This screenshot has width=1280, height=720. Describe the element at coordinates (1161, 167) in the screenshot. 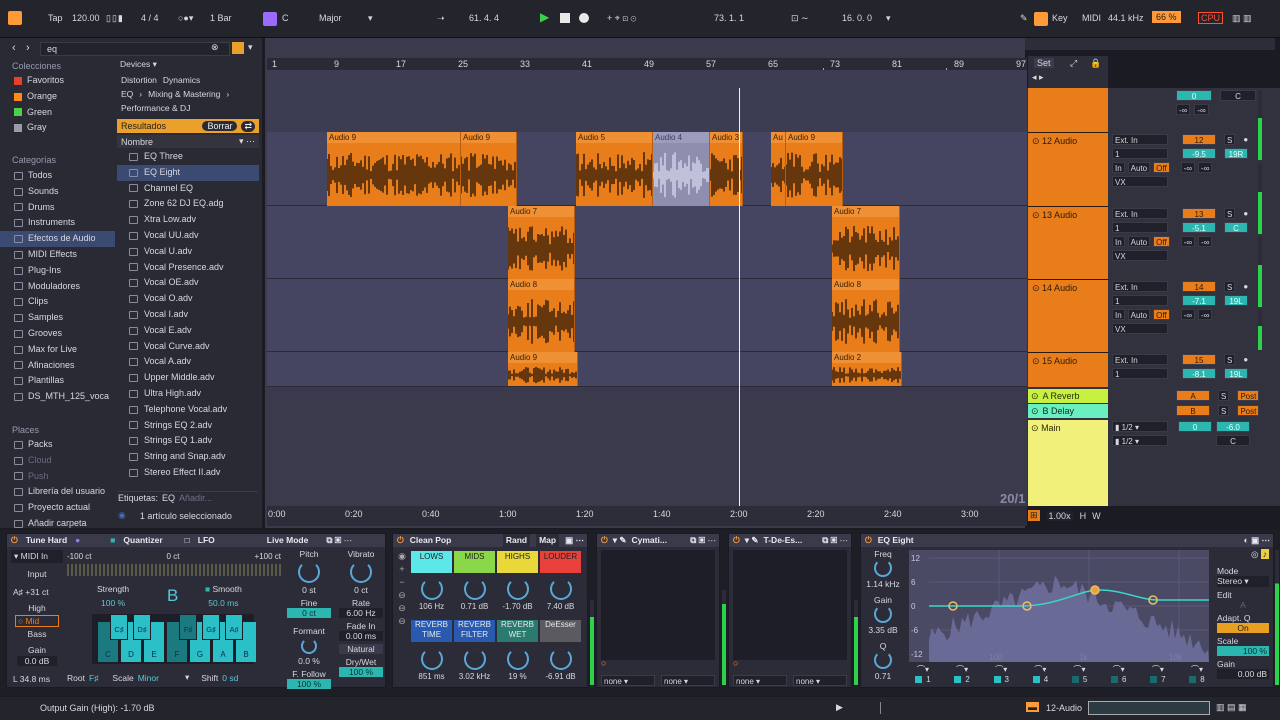

I see `monitor-off: Off` at that location.